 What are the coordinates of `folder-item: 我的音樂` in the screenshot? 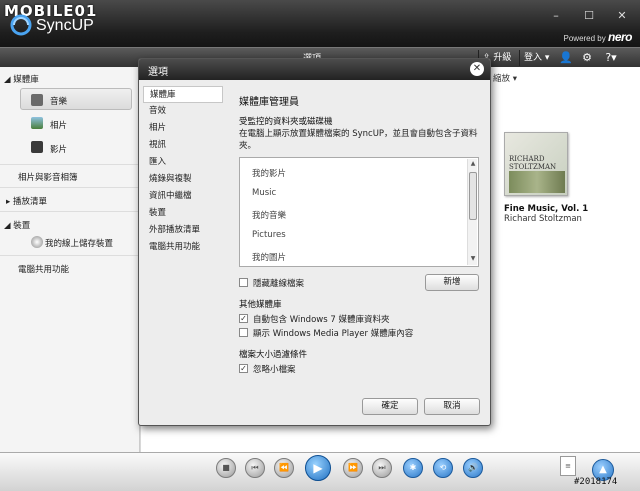 It's located at (269, 215).